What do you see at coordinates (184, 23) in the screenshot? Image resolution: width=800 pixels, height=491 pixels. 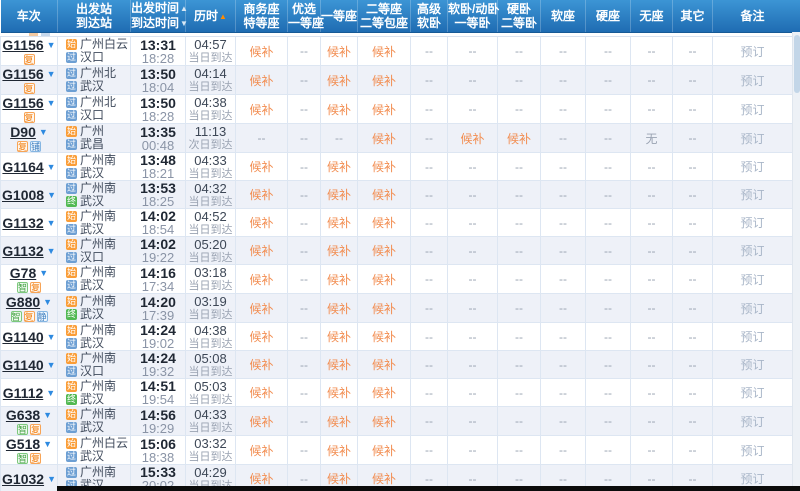 I see `sort-desc-icon: ▼` at bounding box center [184, 23].